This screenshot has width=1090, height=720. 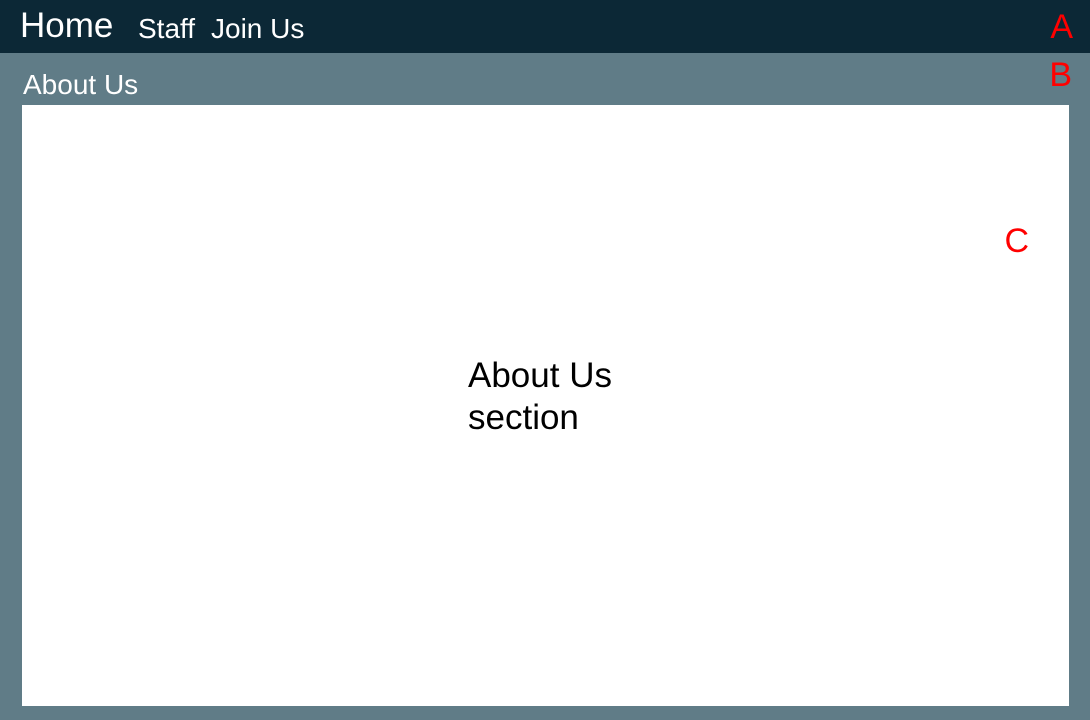 What do you see at coordinates (545, 26) in the screenshot?
I see `top-navigation-bar: Home Staff Join Us A` at bounding box center [545, 26].